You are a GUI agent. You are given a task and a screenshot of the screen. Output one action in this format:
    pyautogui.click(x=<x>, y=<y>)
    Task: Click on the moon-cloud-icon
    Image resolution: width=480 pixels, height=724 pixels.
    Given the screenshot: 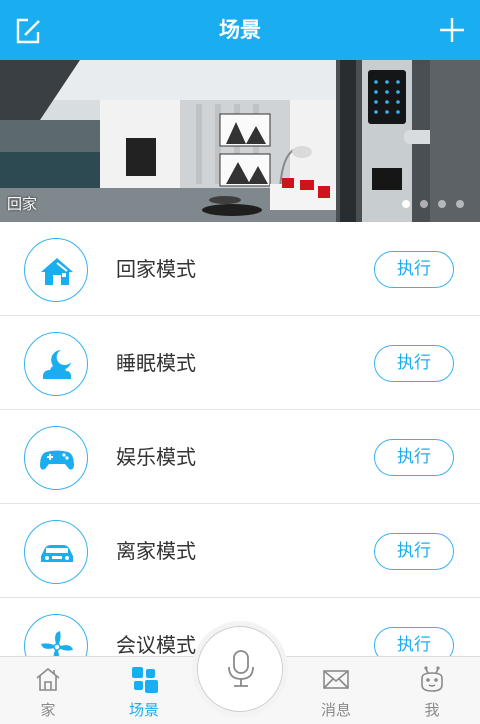 What is the action you would take?
    pyautogui.click(x=57, y=364)
    